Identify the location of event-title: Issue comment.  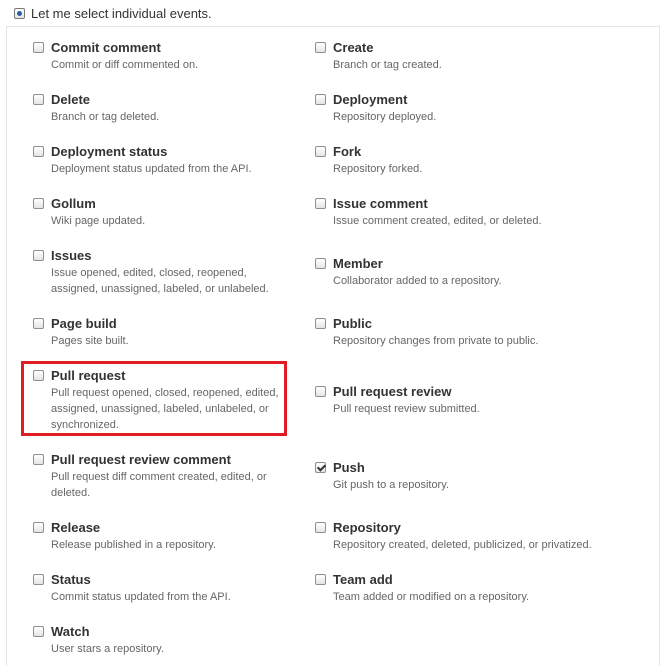
(380, 203).